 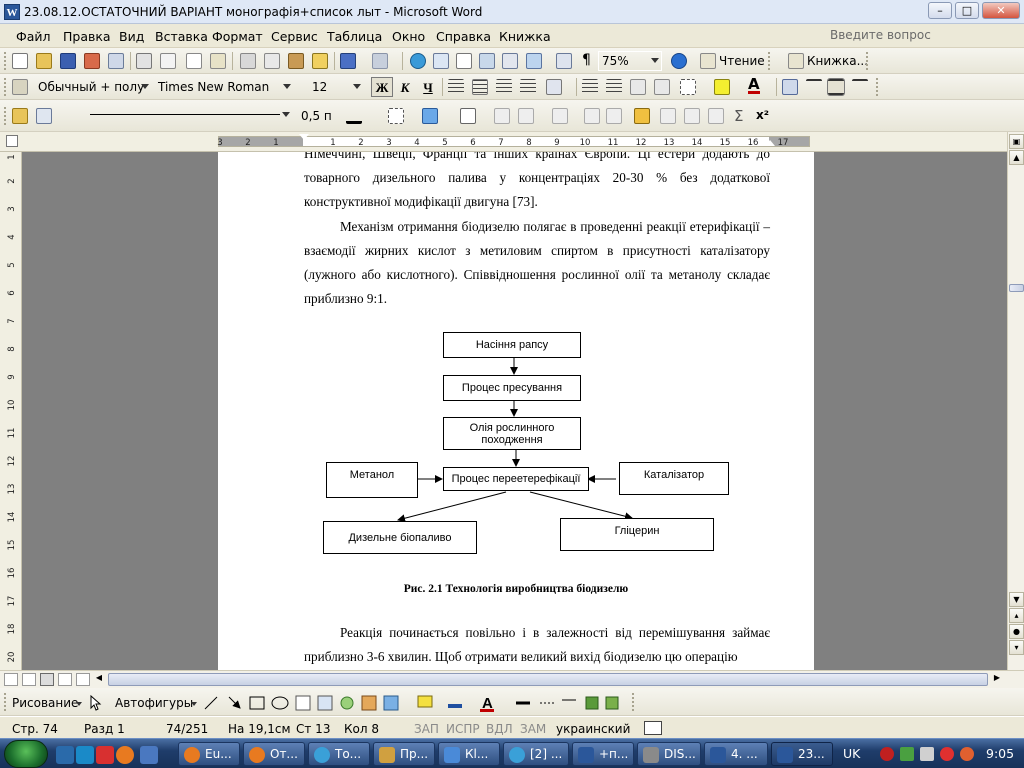 I want to click on start-button, so click(x=26, y=754).